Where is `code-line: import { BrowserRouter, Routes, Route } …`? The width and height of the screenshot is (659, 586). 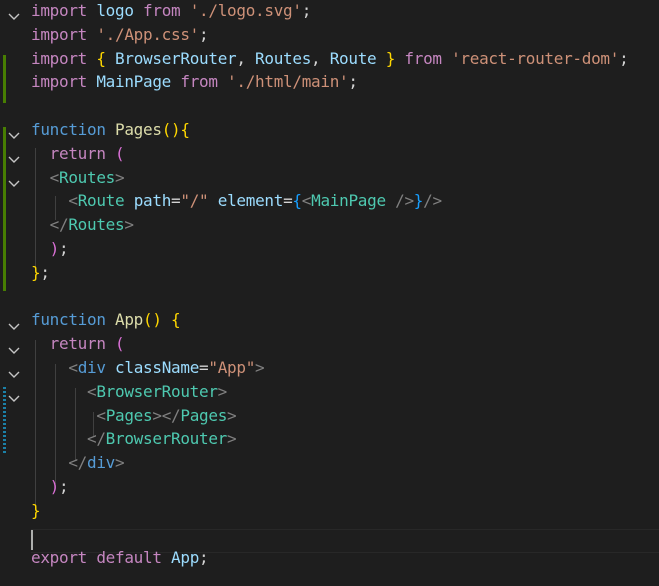 code-line: import { BrowserRouter, Routes, Route } … is located at coordinates (329, 59).